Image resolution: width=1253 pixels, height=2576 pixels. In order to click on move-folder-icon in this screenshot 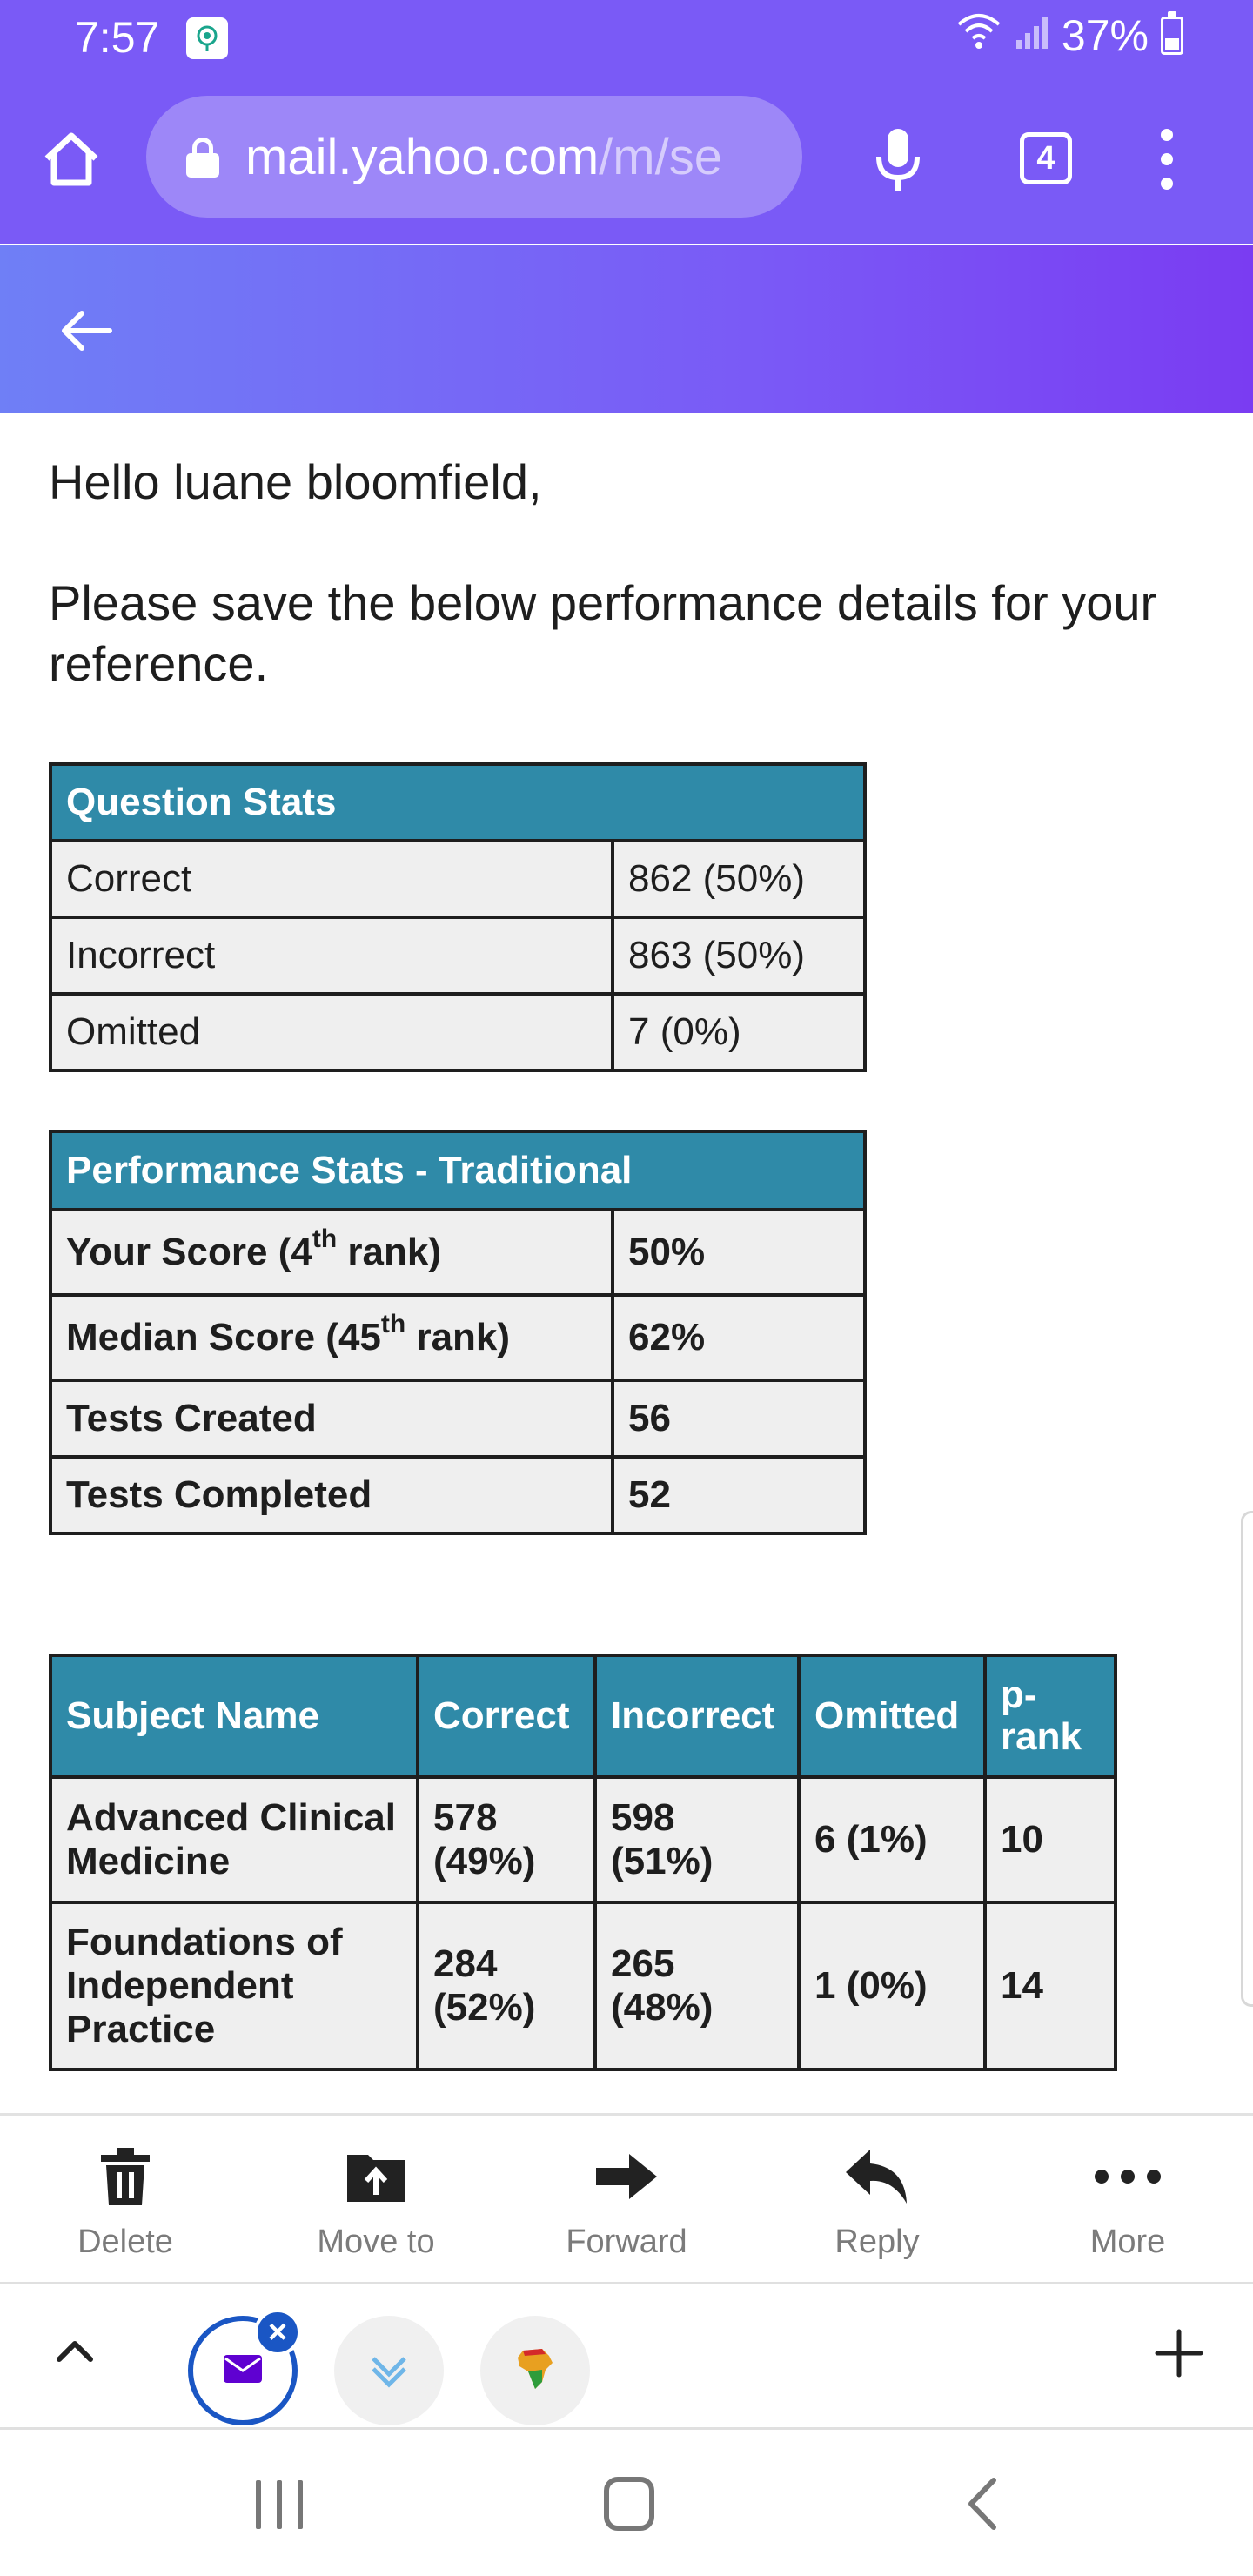, I will do `click(376, 2176)`.